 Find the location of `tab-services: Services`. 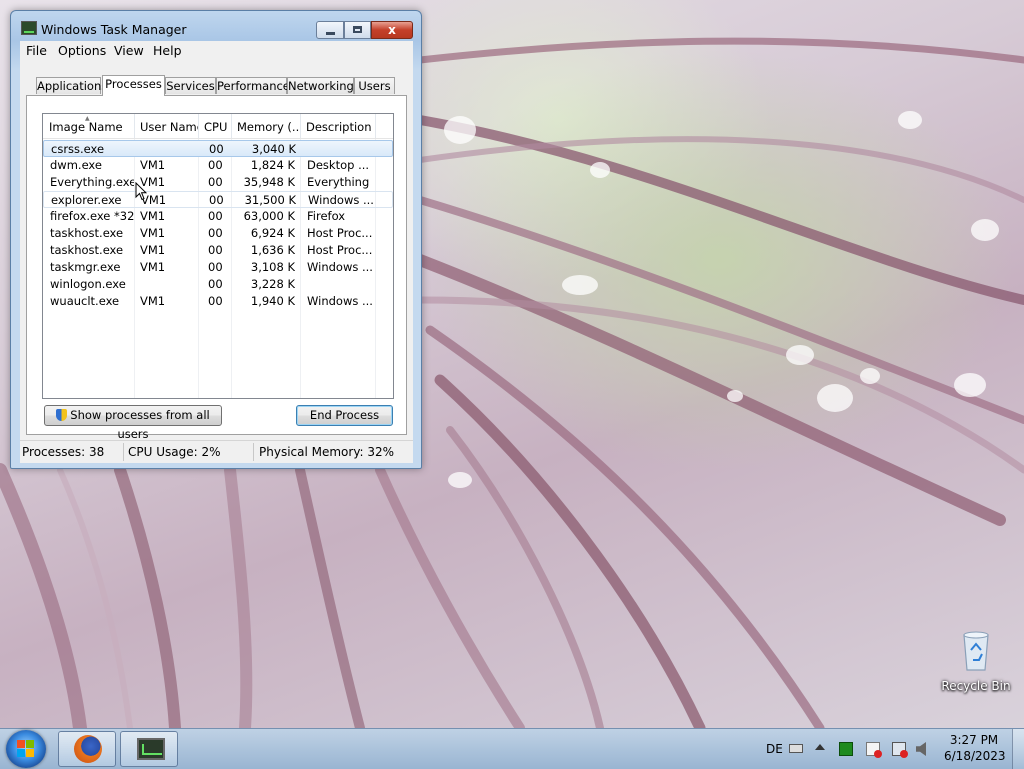

tab-services: Services is located at coordinates (190, 85).